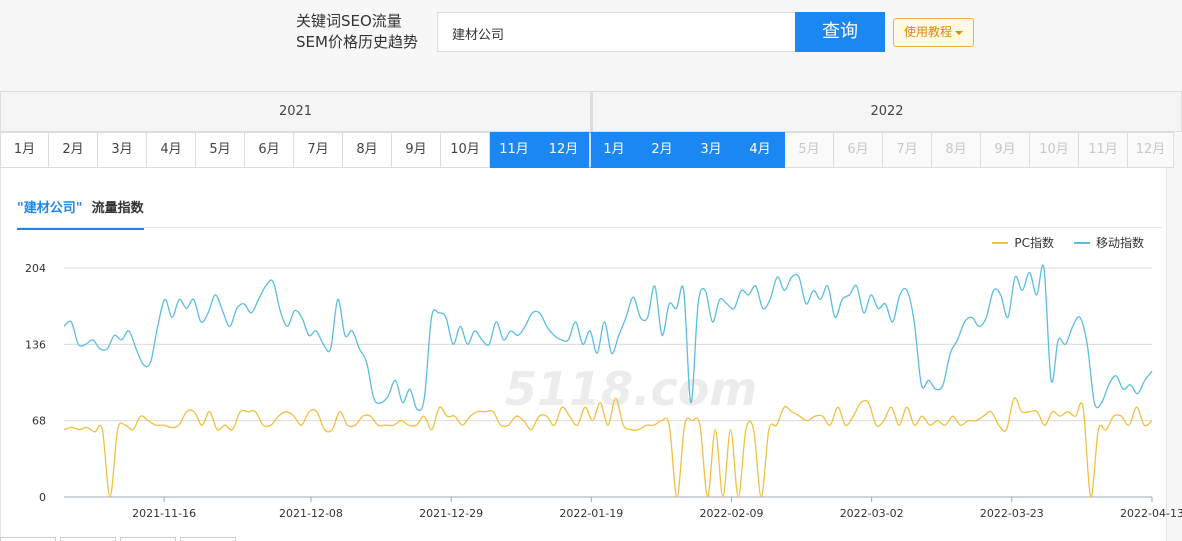  What do you see at coordinates (35, 344) in the screenshot?
I see `y-tick-label: 136` at bounding box center [35, 344].